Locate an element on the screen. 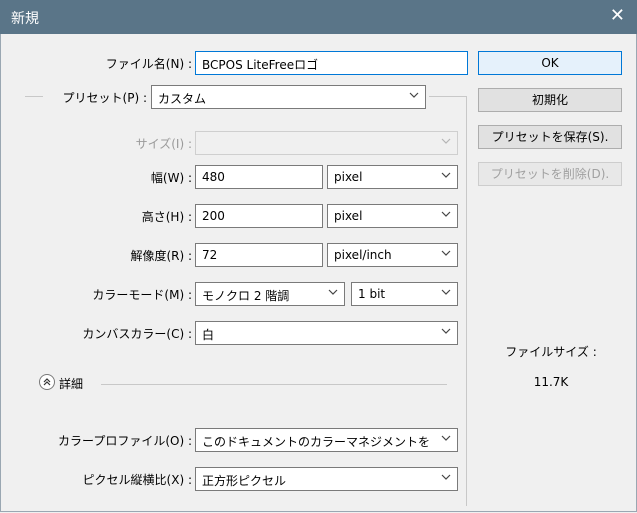 This screenshot has width=637, height=513. preset-label: プリセット(P) : is located at coordinates (104, 98).